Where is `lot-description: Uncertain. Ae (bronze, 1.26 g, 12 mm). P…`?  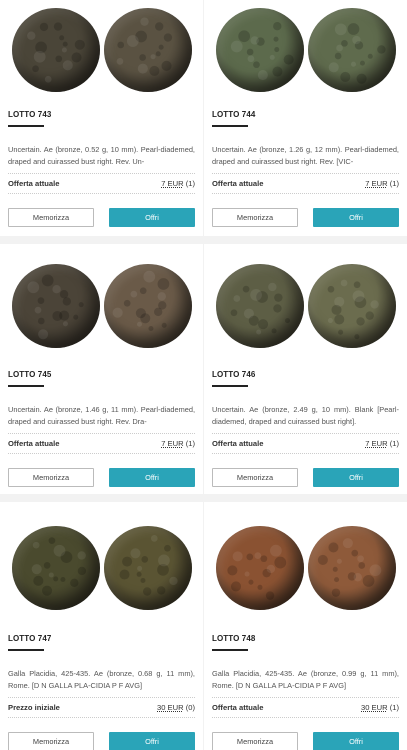 lot-description: Uncertain. Ae (bronze, 1.26 g, 12 mm). P… is located at coordinates (305, 156).